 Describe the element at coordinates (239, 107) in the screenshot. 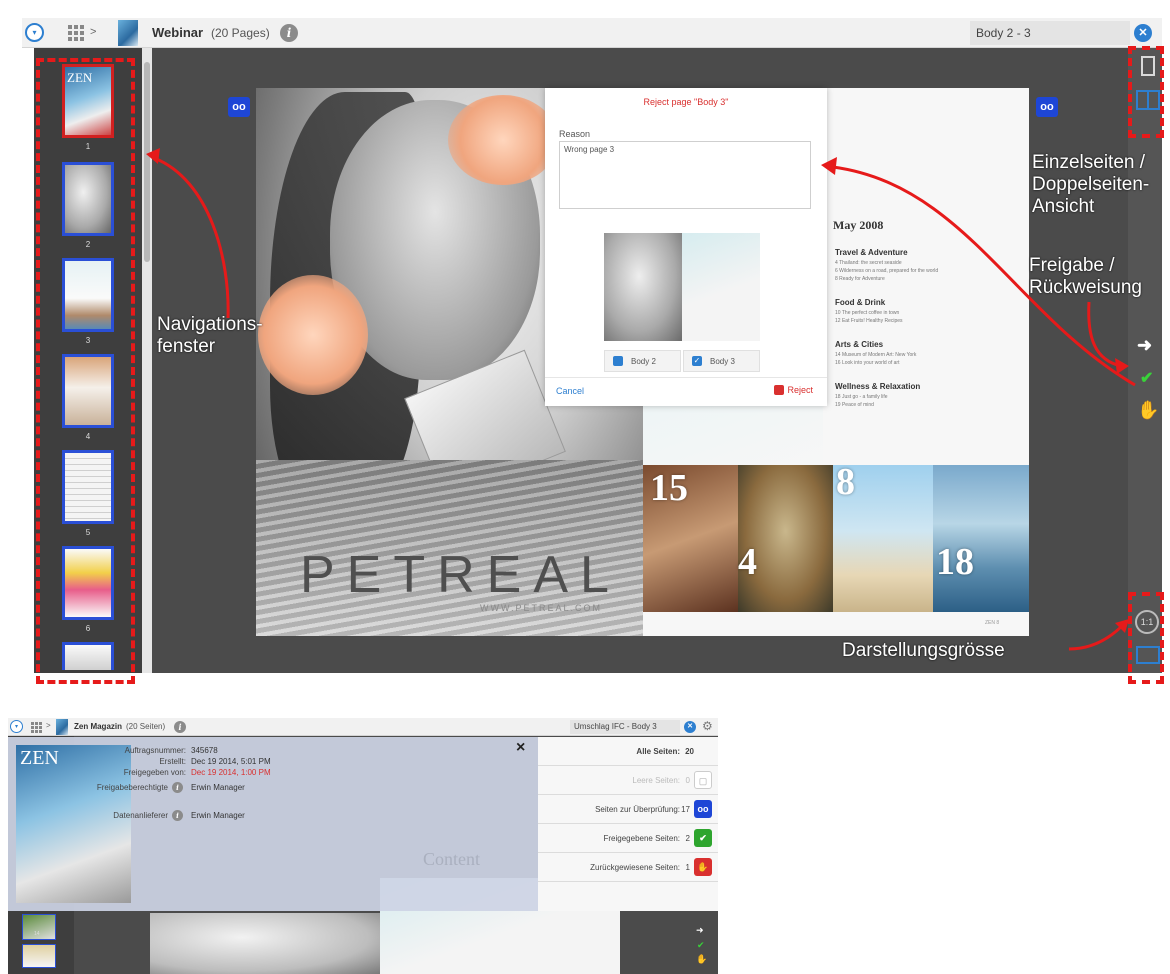

I see `review-glasses-icon-left: oo` at that location.